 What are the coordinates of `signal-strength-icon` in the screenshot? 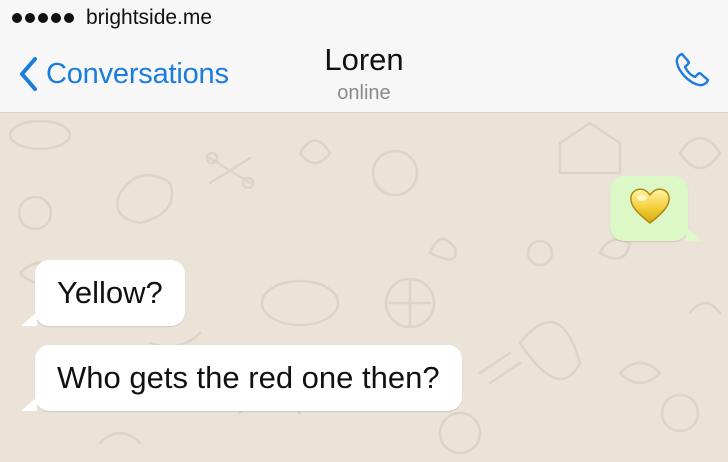 It's located at (43, 18).